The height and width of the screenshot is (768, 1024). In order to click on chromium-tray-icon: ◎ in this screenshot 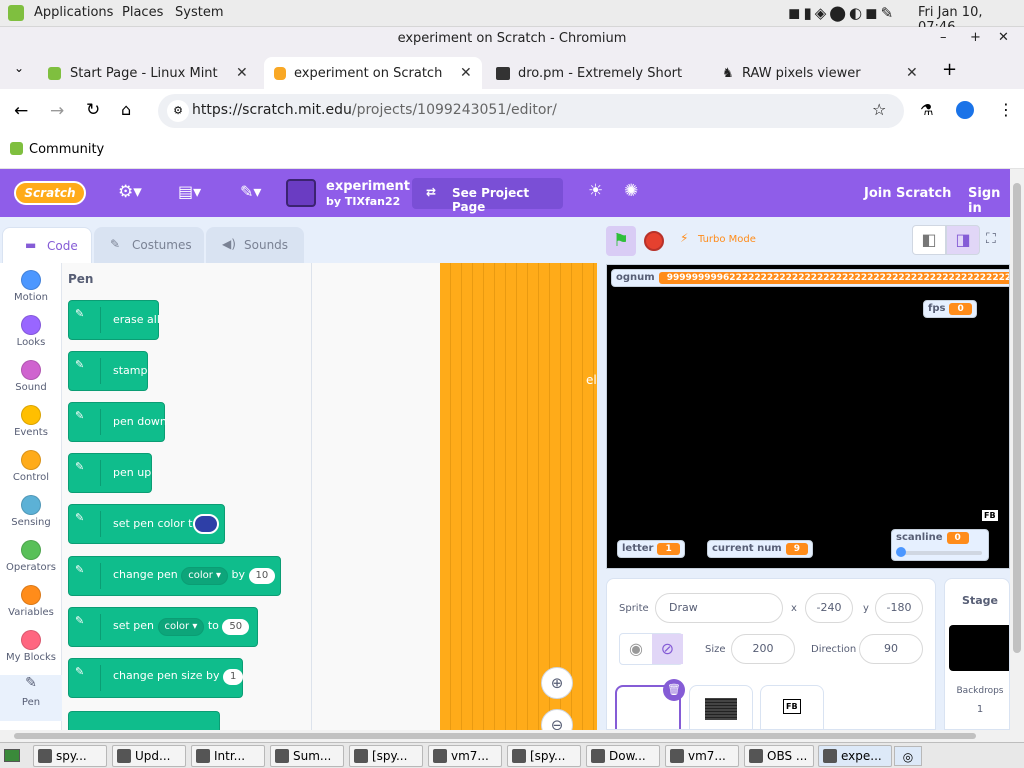, I will do `click(908, 756)`.